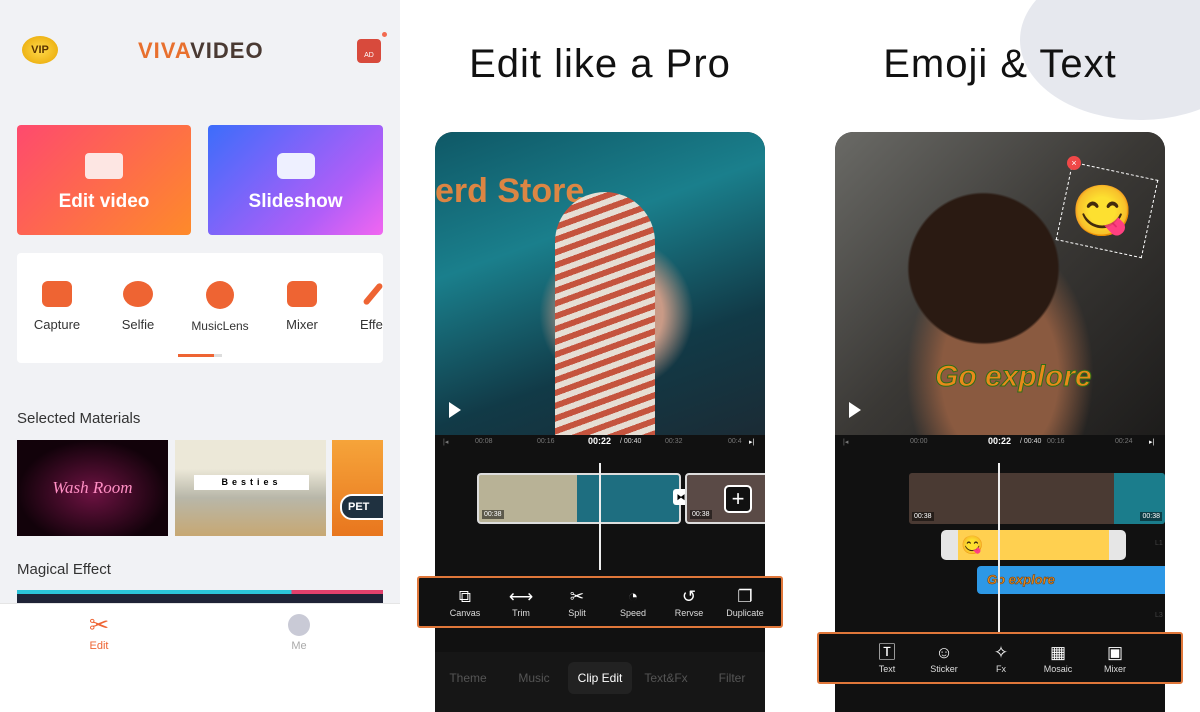 This screenshot has height=712, width=1200. I want to click on tab-text-fx: Text&Fx, so click(666, 678).